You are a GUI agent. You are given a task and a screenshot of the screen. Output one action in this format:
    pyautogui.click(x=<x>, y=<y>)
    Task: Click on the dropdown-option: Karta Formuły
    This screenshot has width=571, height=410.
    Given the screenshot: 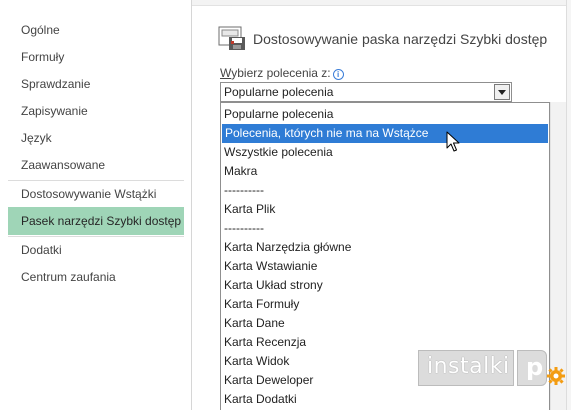 What is the action you would take?
    pyautogui.click(x=385, y=304)
    